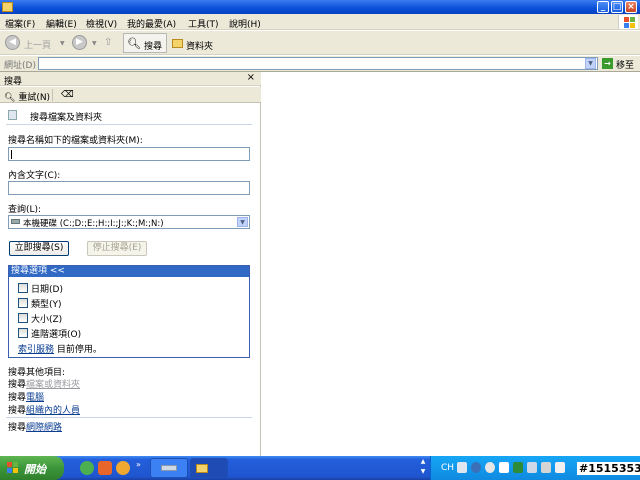  Describe the element at coordinates (94, 43) in the screenshot. I see `forward-dropdown-icon: ▼` at that location.